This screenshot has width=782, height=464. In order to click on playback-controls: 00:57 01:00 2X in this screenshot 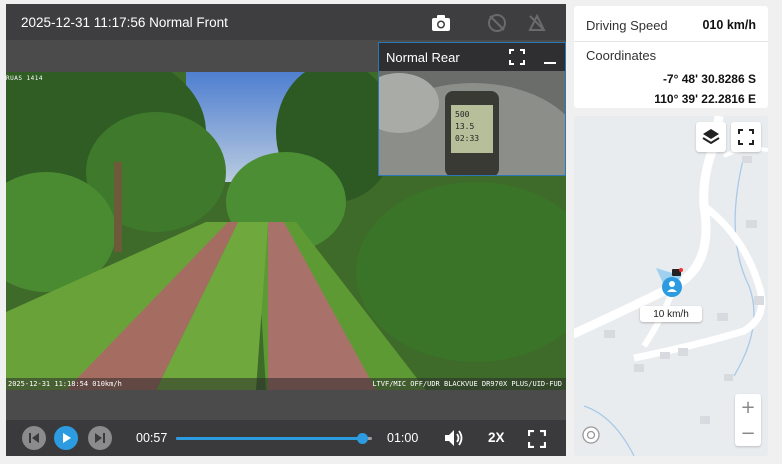, I will do `click(286, 438)`.